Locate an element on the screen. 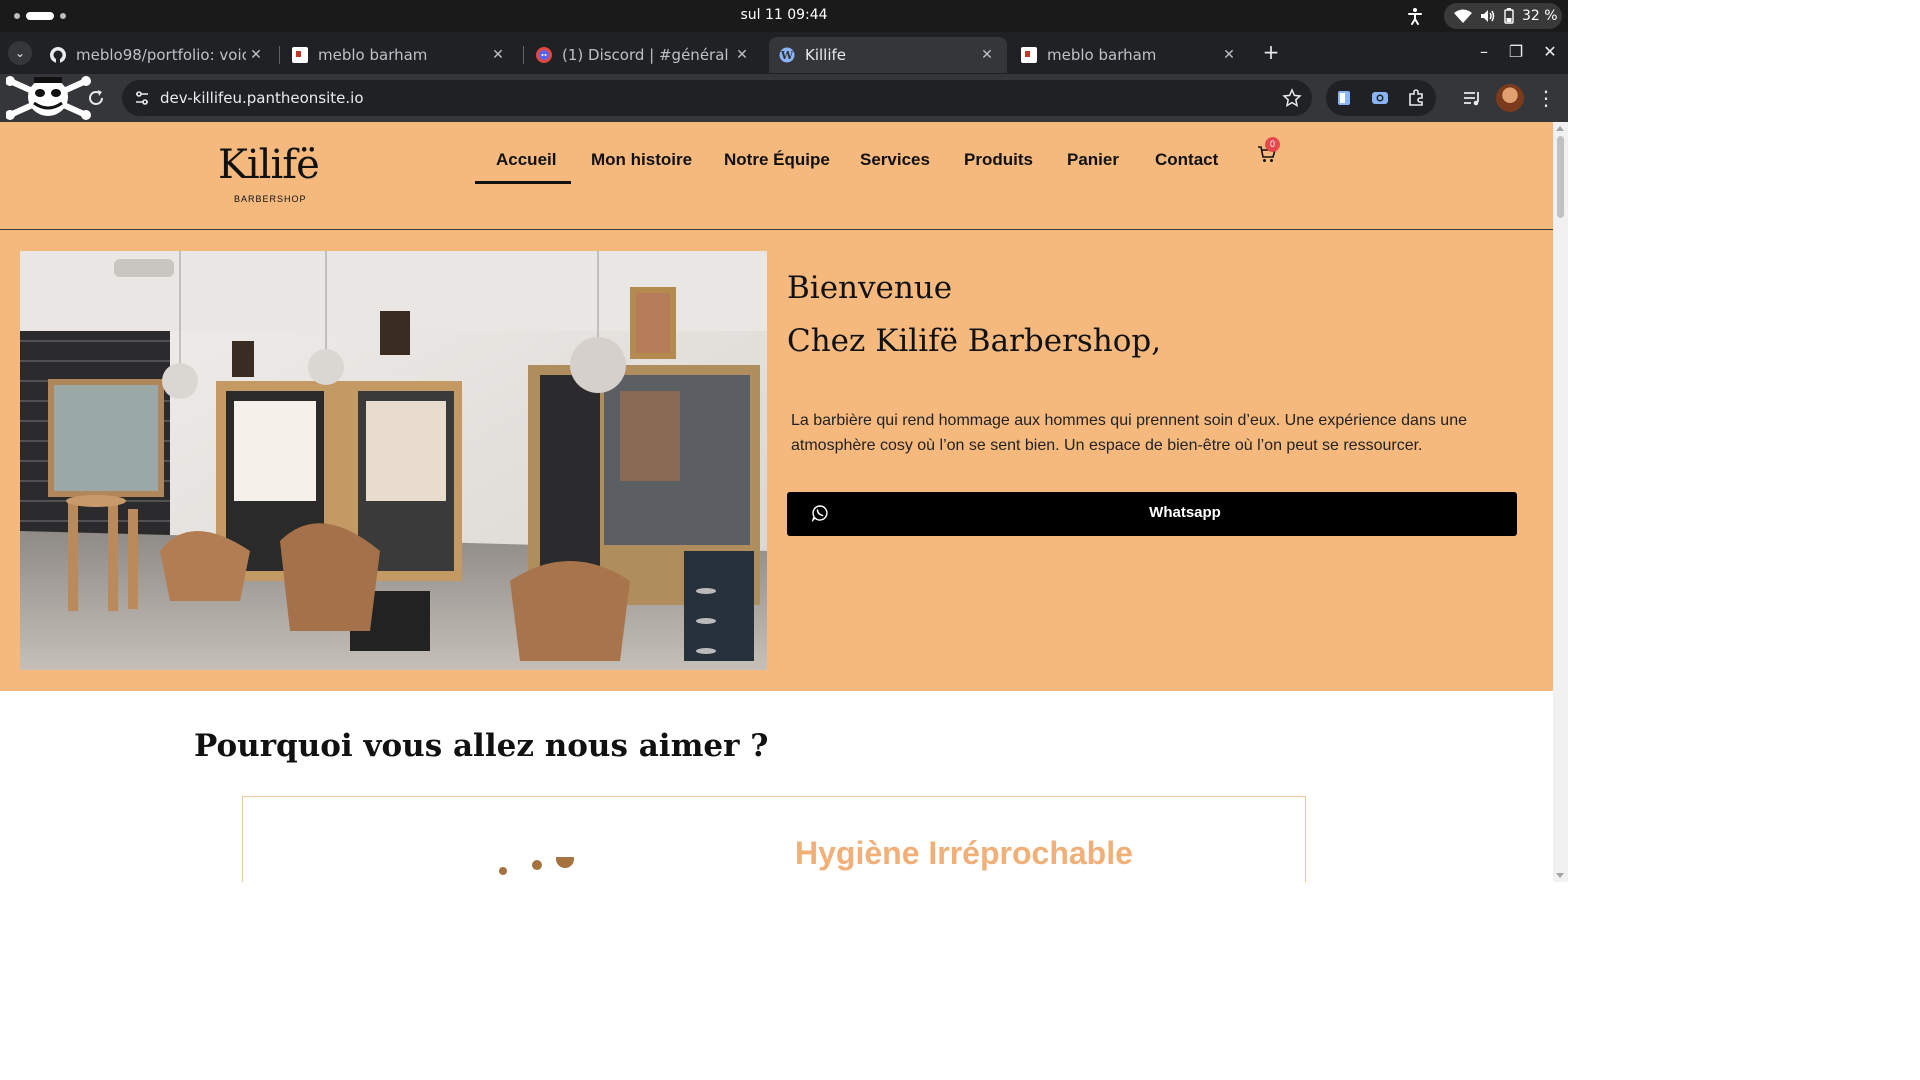 The image size is (1920, 1080). nav-active-indicator is located at coordinates (523, 182).